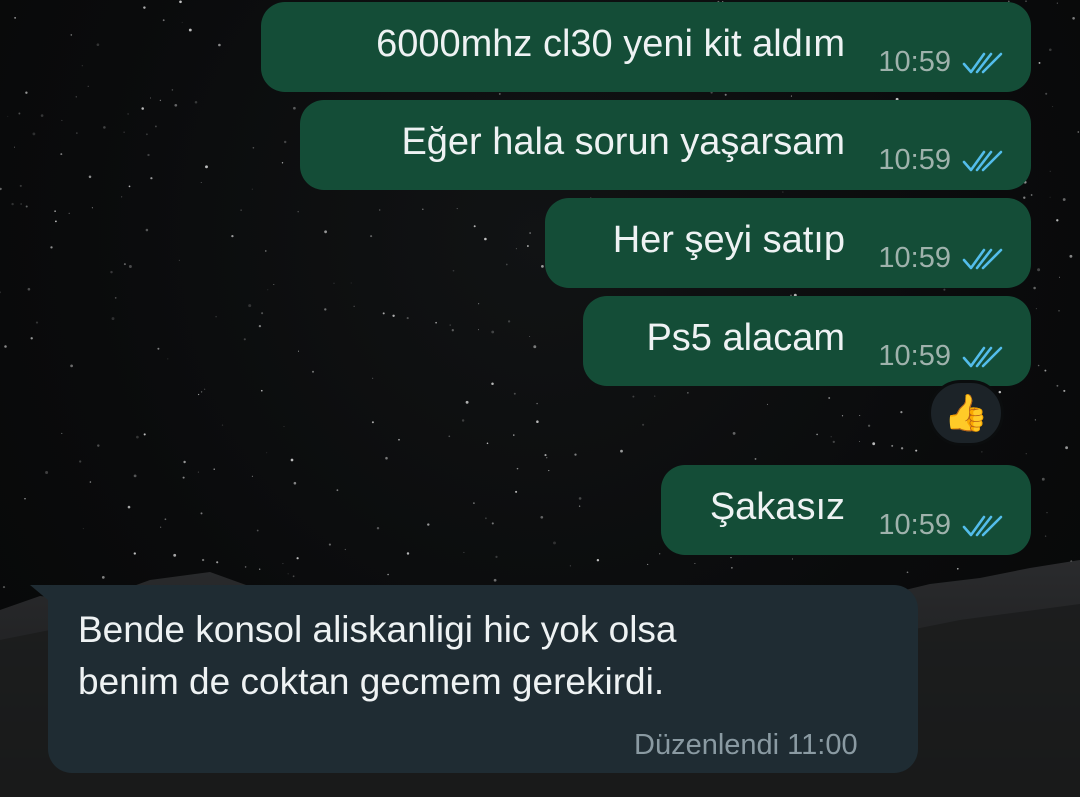 This screenshot has height=797, width=1080. I want to click on message-text: Eğer hala sorun yaşarsam, so click(623, 142).